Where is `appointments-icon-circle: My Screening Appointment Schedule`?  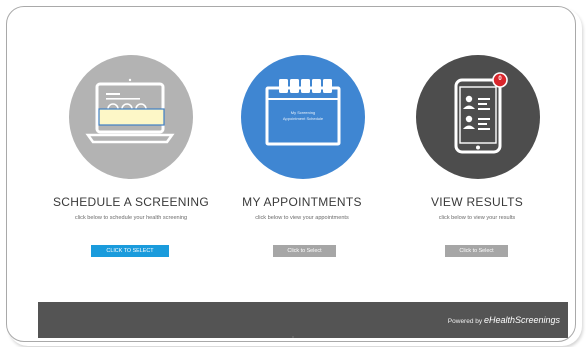 appointments-icon-circle: My Screening Appointment Schedule is located at coordinates (303, 117).